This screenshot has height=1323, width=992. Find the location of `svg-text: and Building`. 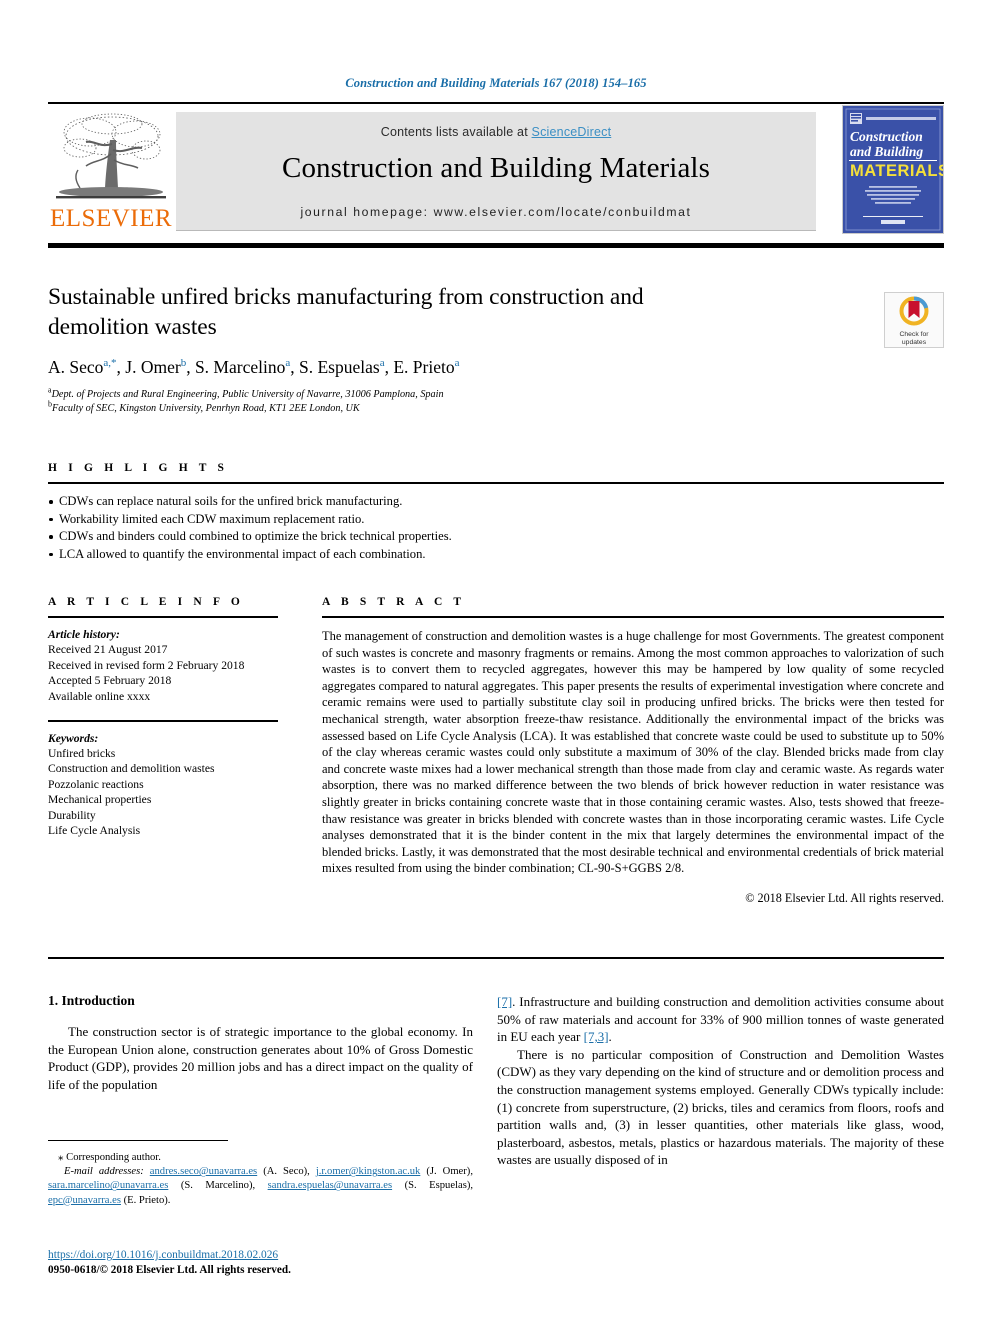

svg-text: and Building is located at coordinates (886, 151).